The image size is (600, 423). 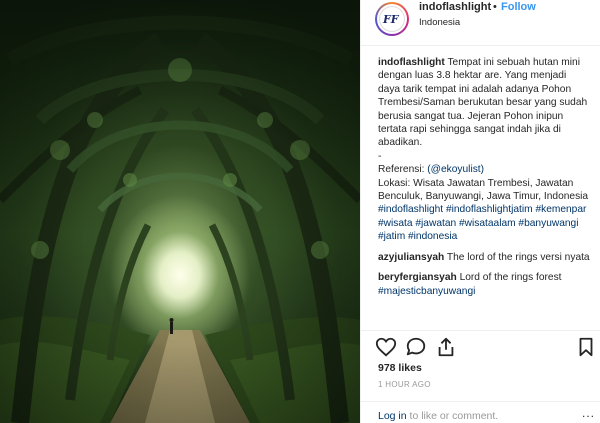 I want to click on caption-author: indoflashlight, so click(x=411, y=62).